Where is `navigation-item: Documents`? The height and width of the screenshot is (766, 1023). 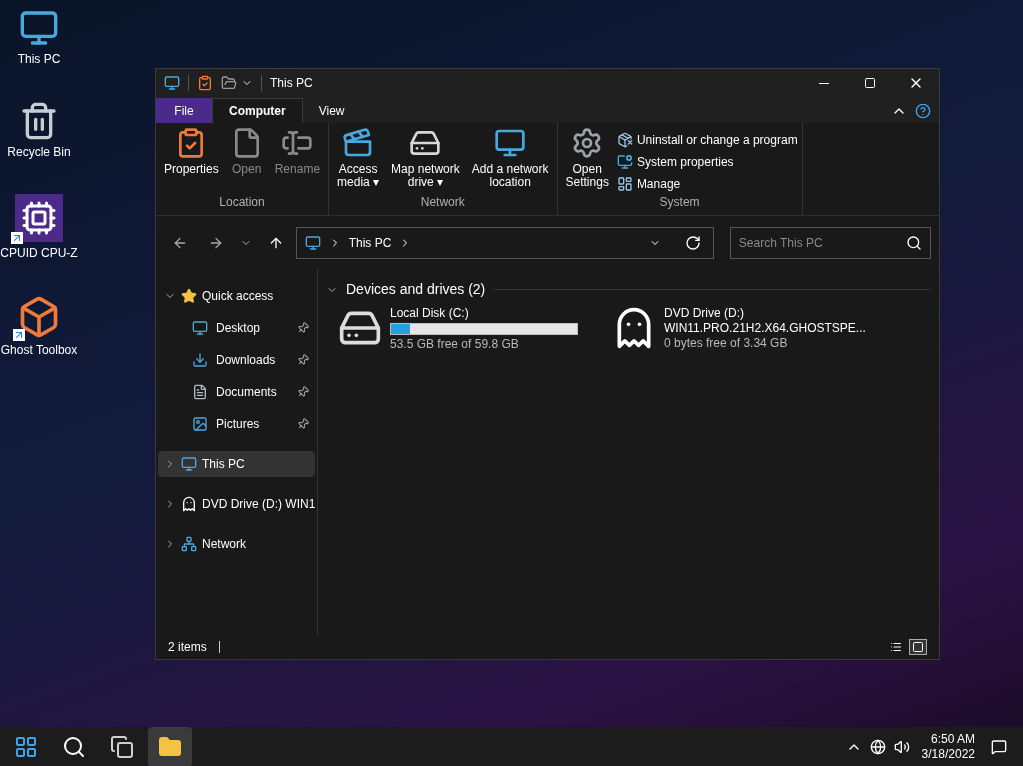
navigation-item: Documents is located at coordinates (236, 392).